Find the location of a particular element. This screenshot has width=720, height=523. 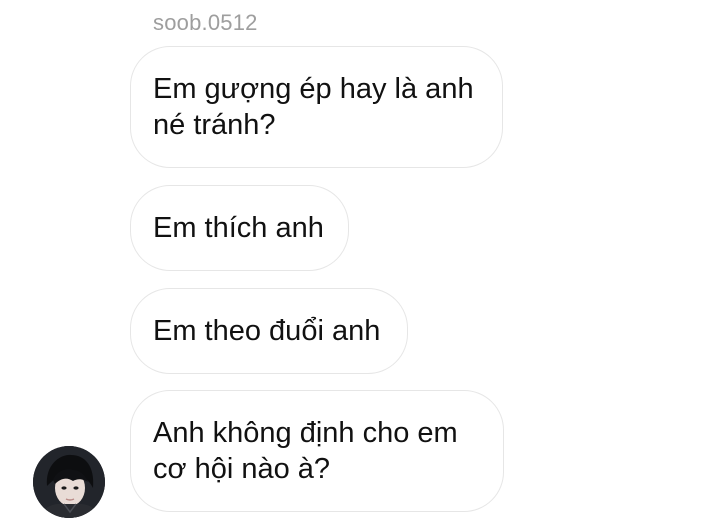

sender-avatar is located at coordinates (69, 482).